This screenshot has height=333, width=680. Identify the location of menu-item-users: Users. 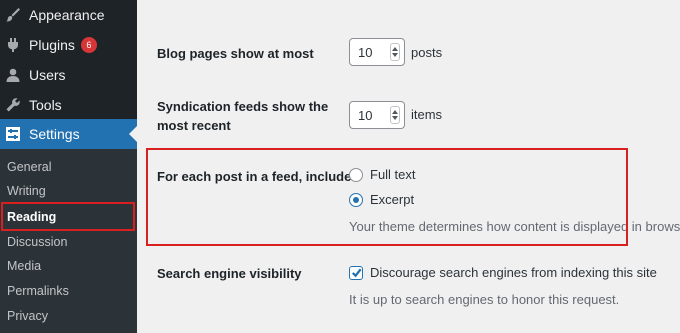
(68, 75).